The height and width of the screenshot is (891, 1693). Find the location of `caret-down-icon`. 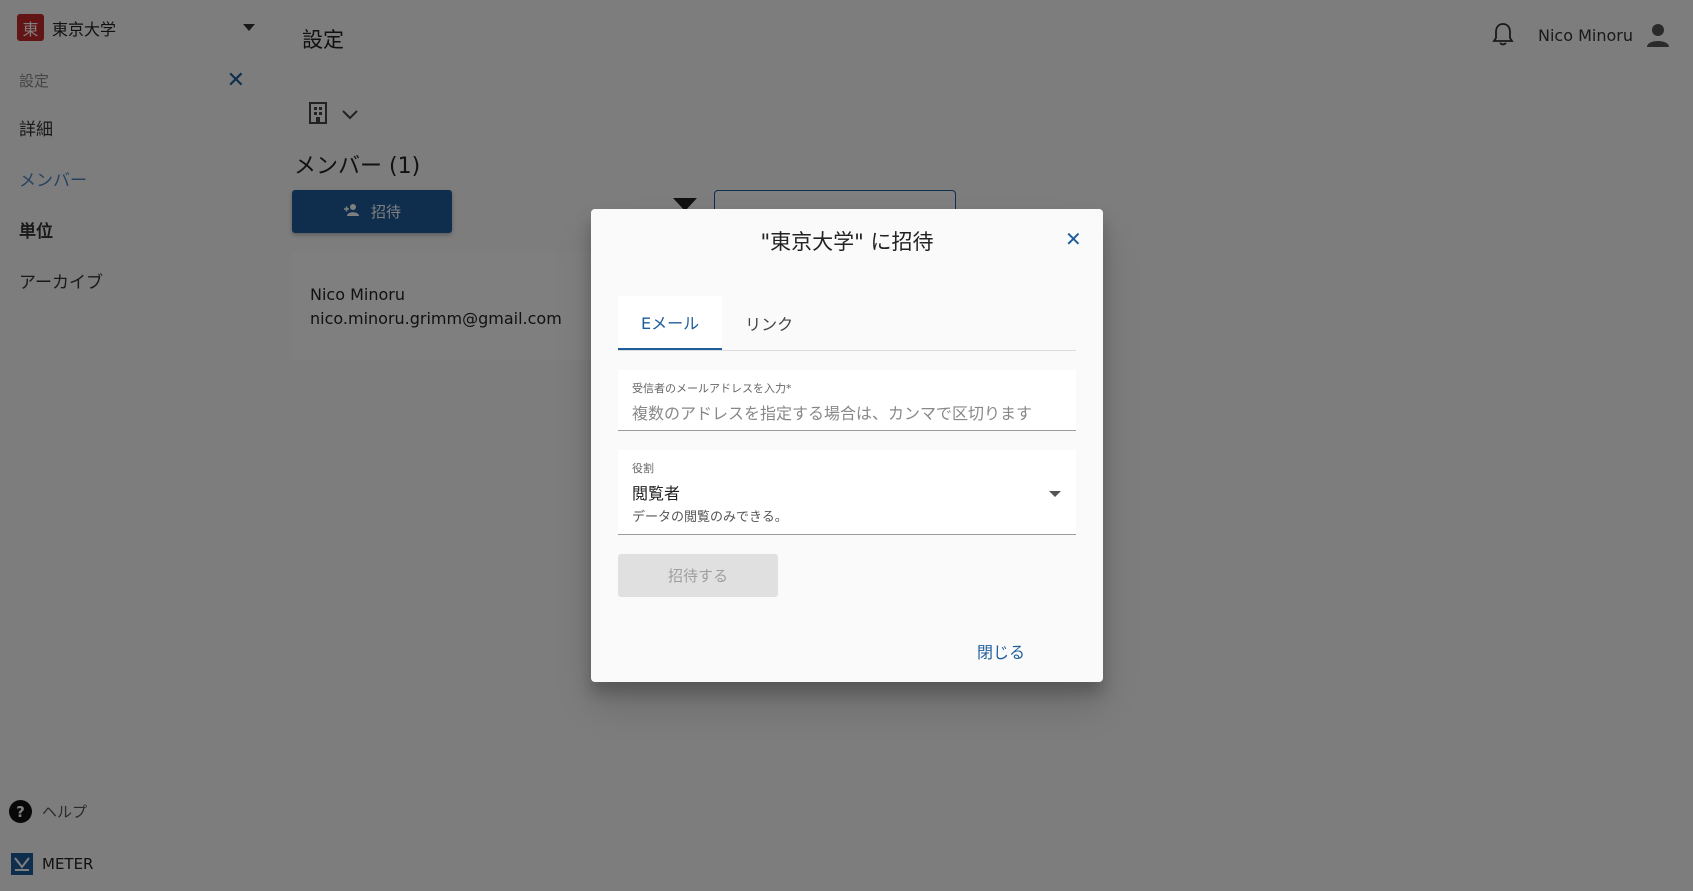

caret-down-icon is located at coordinates (1055, 494).